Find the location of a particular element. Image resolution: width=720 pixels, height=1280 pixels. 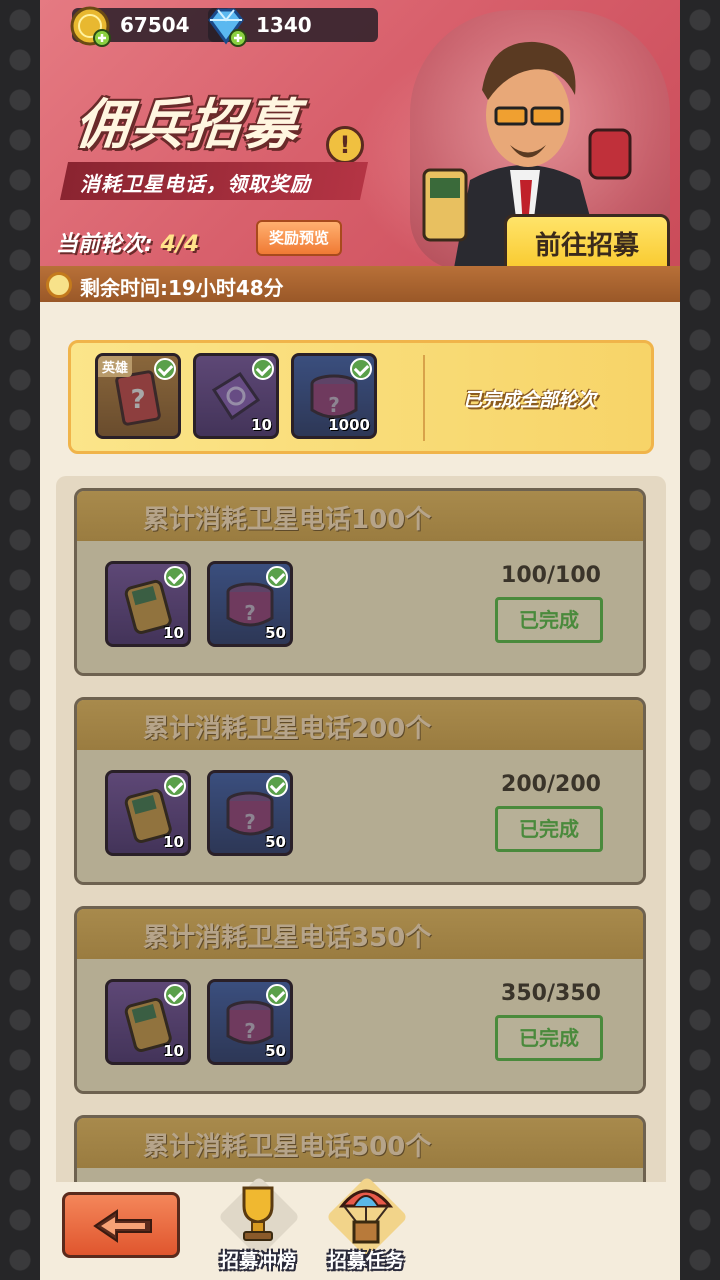

back-button is located at coordinates (121, 1225).